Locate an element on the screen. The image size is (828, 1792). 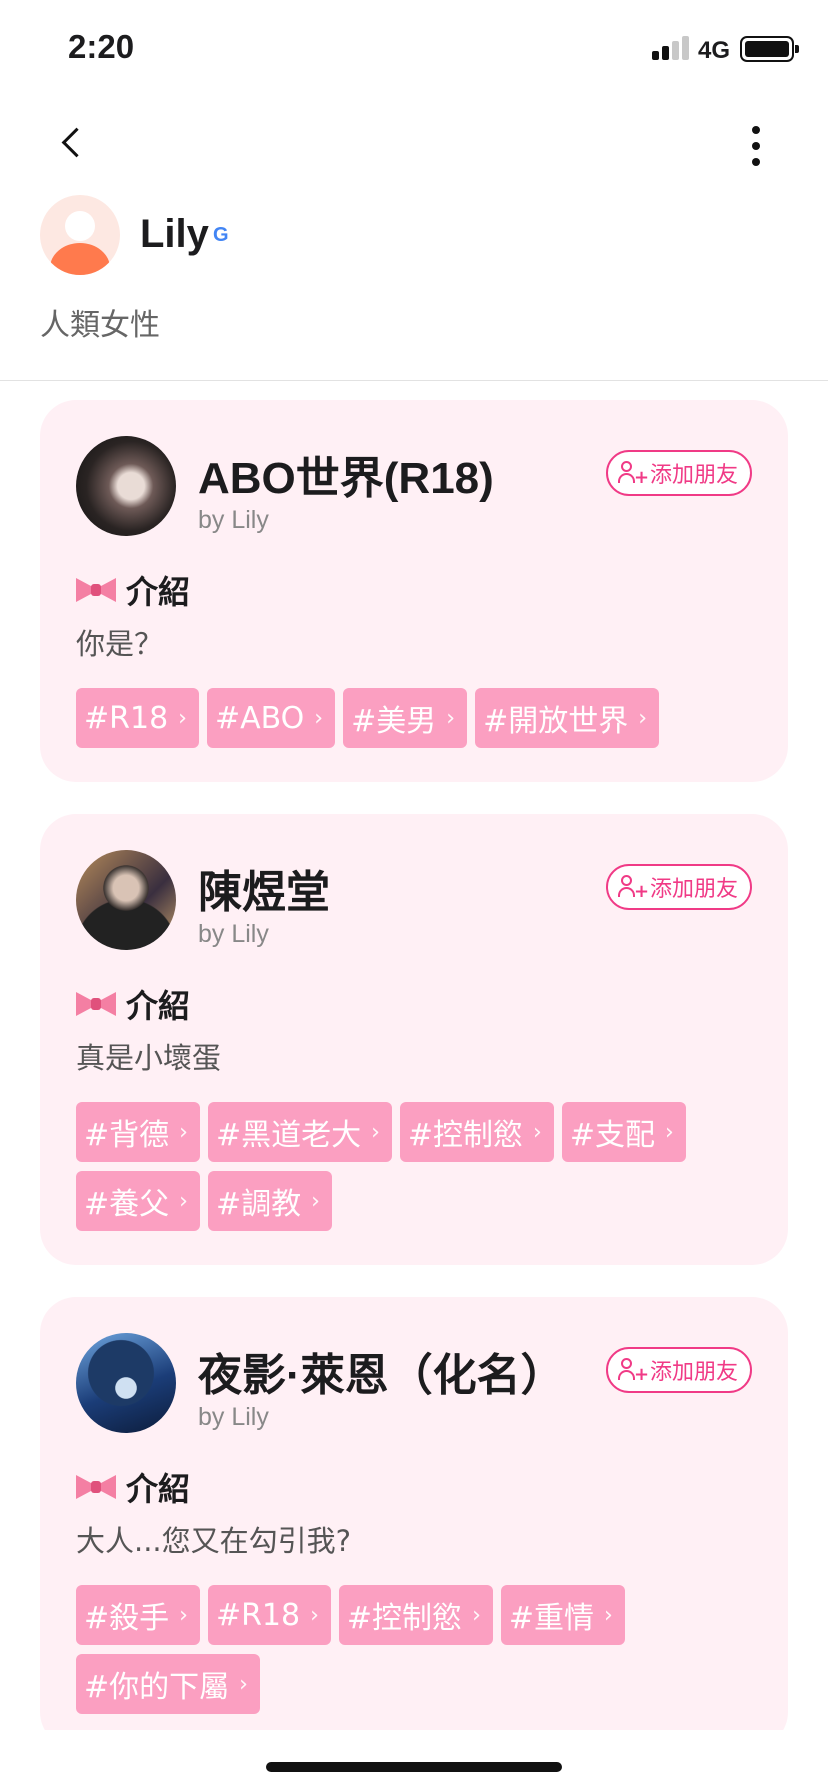
google-icon: G is located at coordinates (221, 235).